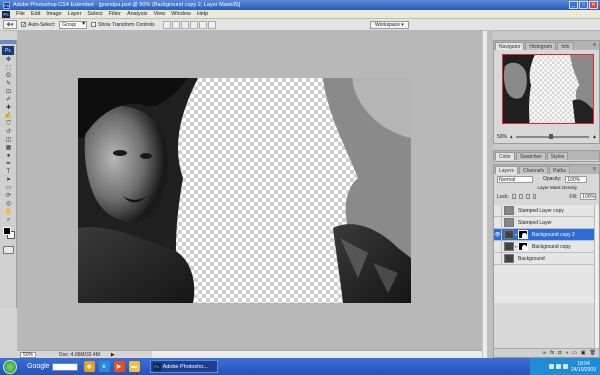 This screenshot has height=375, width=600. Describe the element at coordinates (545, 353) in the screenshot. I see `link-icon: ∞` at that location.